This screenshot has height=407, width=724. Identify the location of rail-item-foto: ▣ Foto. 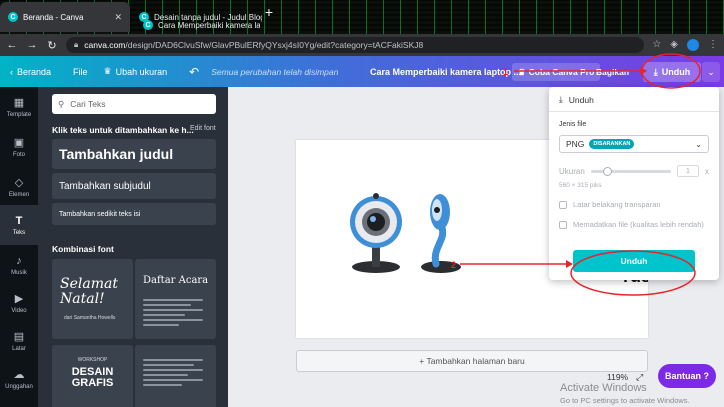
(19, 147).